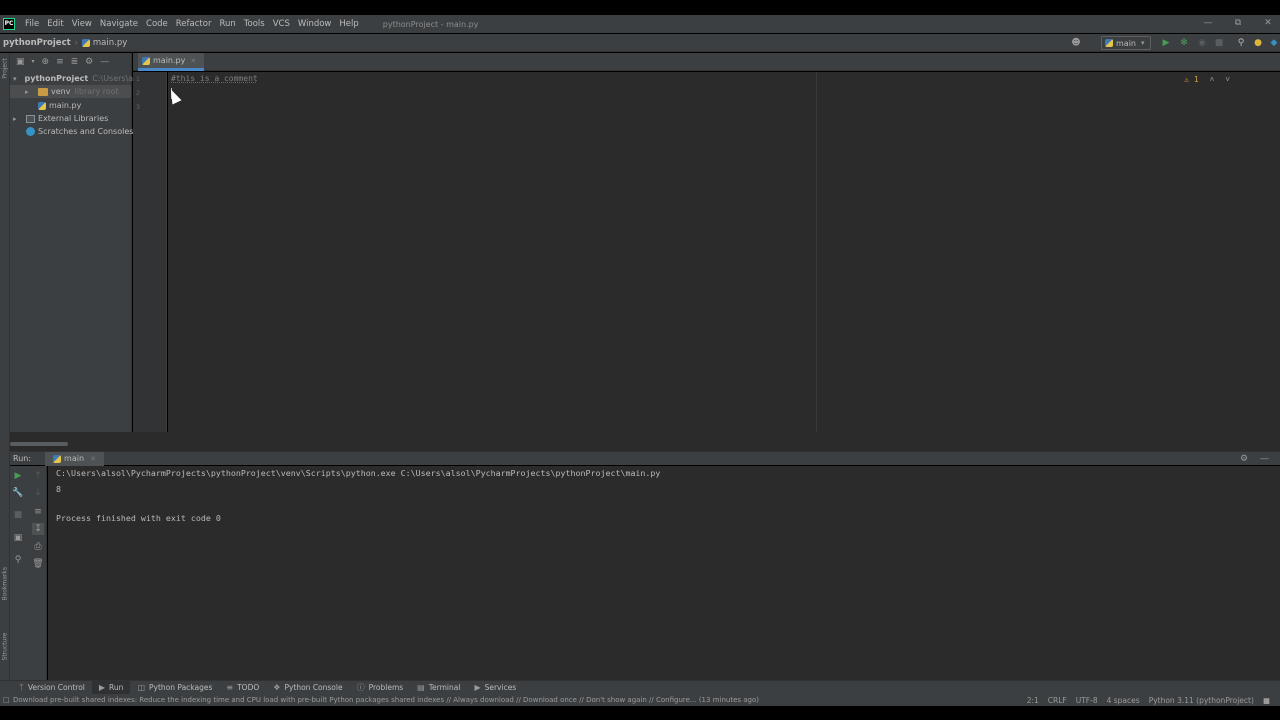  Describe the element at coordinates (645, 458) in the screenshot. I see `run-tool-header: Run: main ✕ ⚙ —` at that location.